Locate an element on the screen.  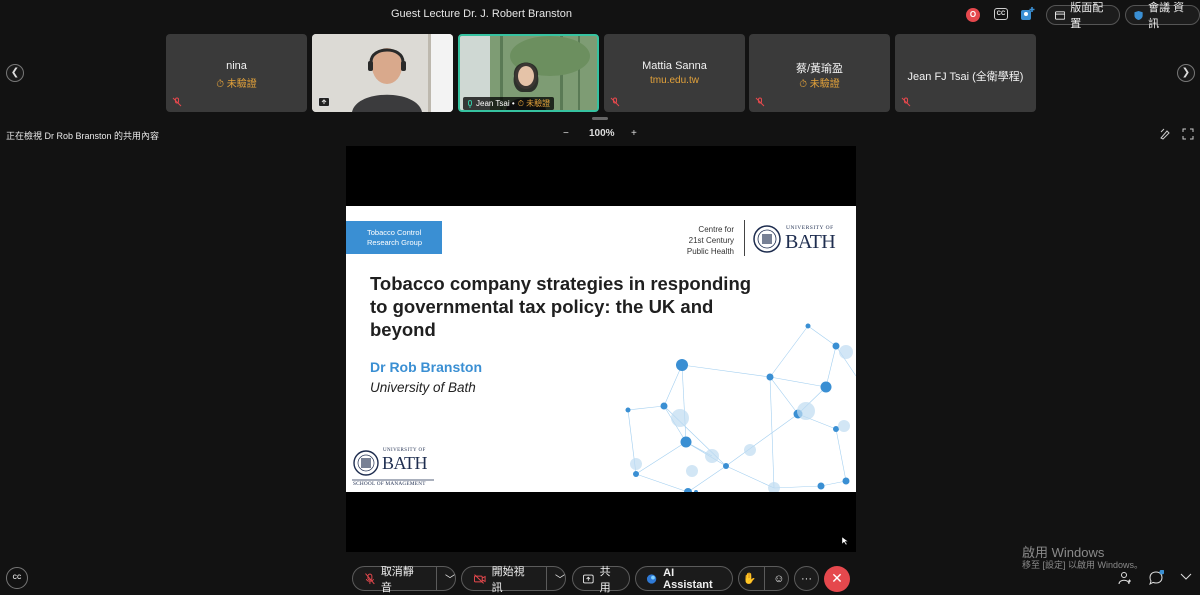
participant-tile-video is located at coordinates (382, 73).